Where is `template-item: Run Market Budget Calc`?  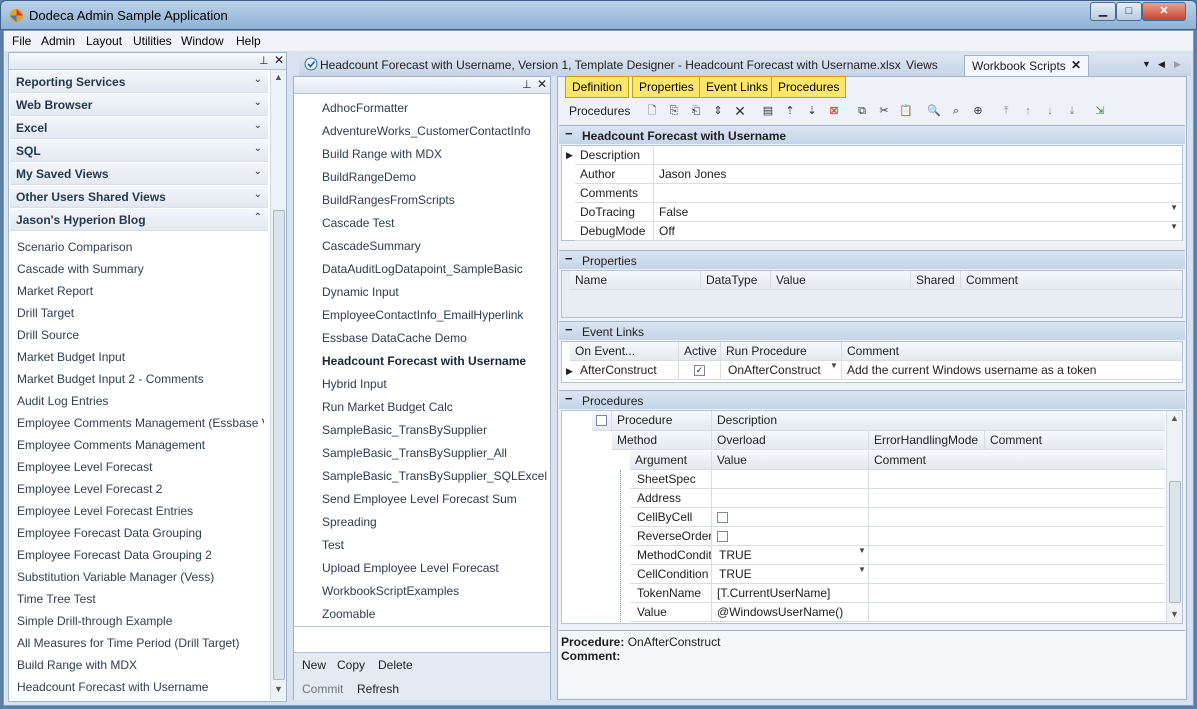 template-item: Run Market Budget Calc is located at coordinates (387, 407).